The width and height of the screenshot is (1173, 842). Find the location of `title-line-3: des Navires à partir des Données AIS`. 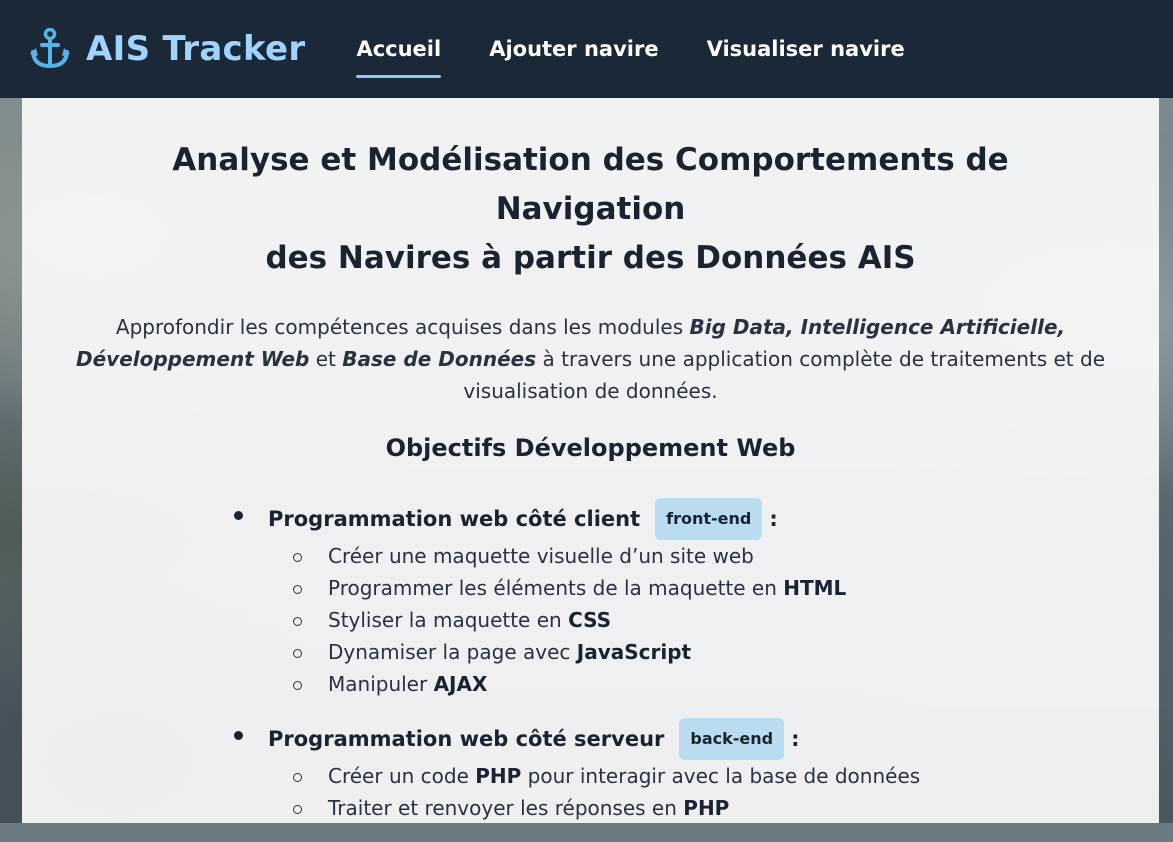

title-line-3: des Navires à partir des Données AIS is located at coordinates (590, 258).